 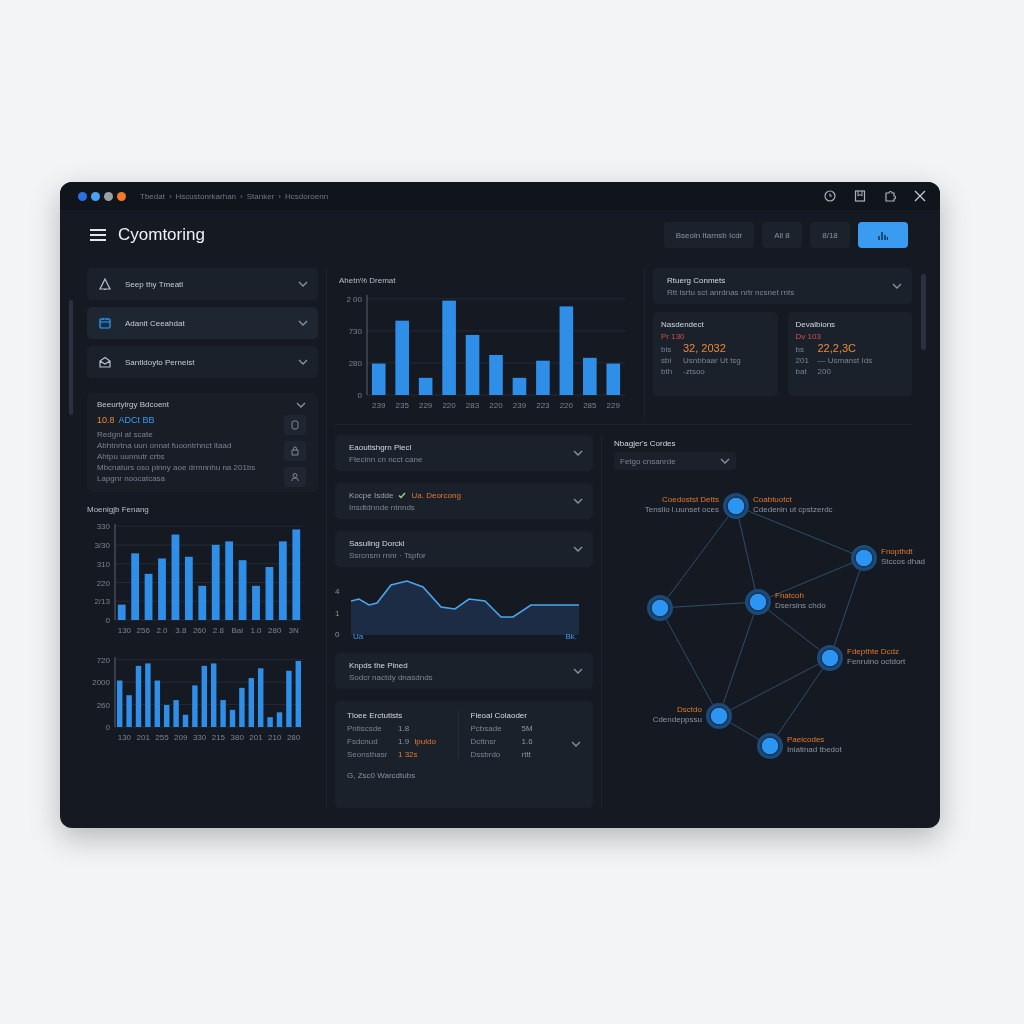 What do you see at coordinates (275, 737) in the screenshot?
I see `axis-label: 210` at bounding box center [275, 737].